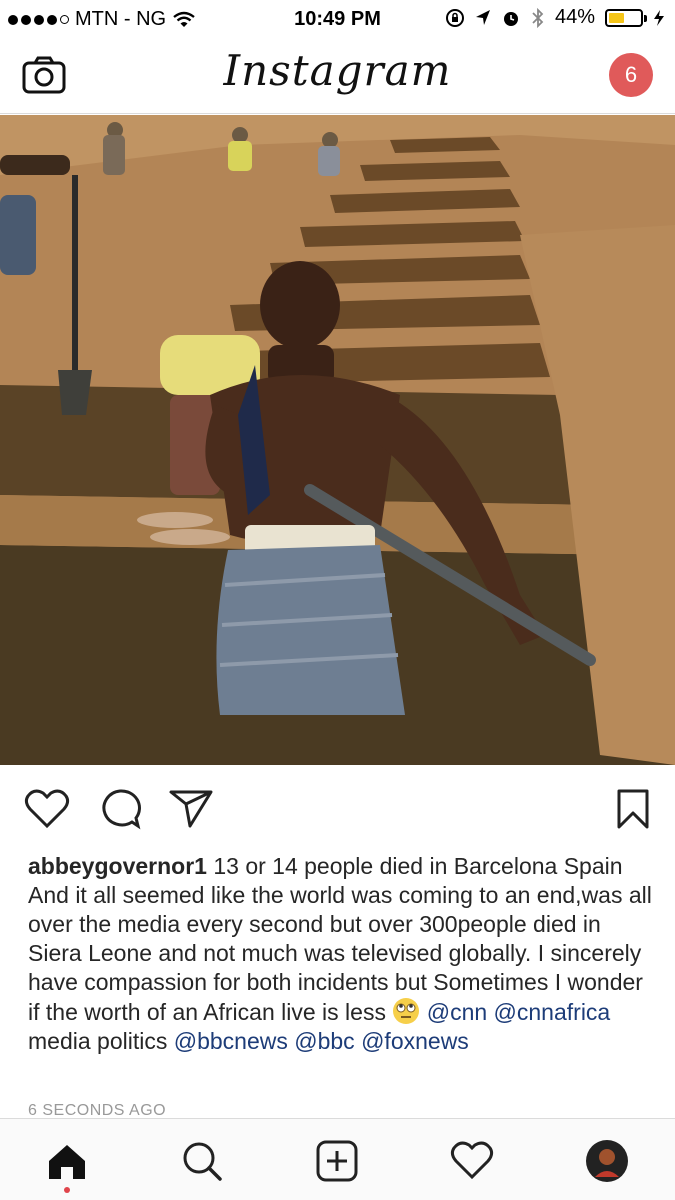 The height and width of the screenshot is (1200, 675). Describe the element at coordinates (101, 1041) in the screenshot. I see `caption-text-2: media politics` at that location.